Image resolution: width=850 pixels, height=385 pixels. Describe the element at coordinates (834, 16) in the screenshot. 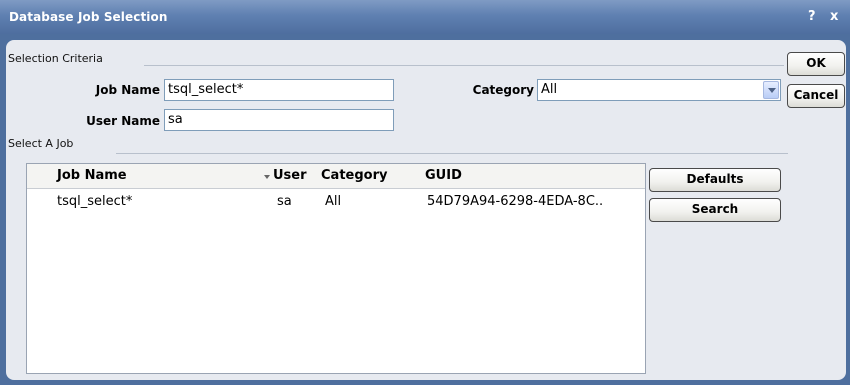

I see `close-icon: x` at that location.